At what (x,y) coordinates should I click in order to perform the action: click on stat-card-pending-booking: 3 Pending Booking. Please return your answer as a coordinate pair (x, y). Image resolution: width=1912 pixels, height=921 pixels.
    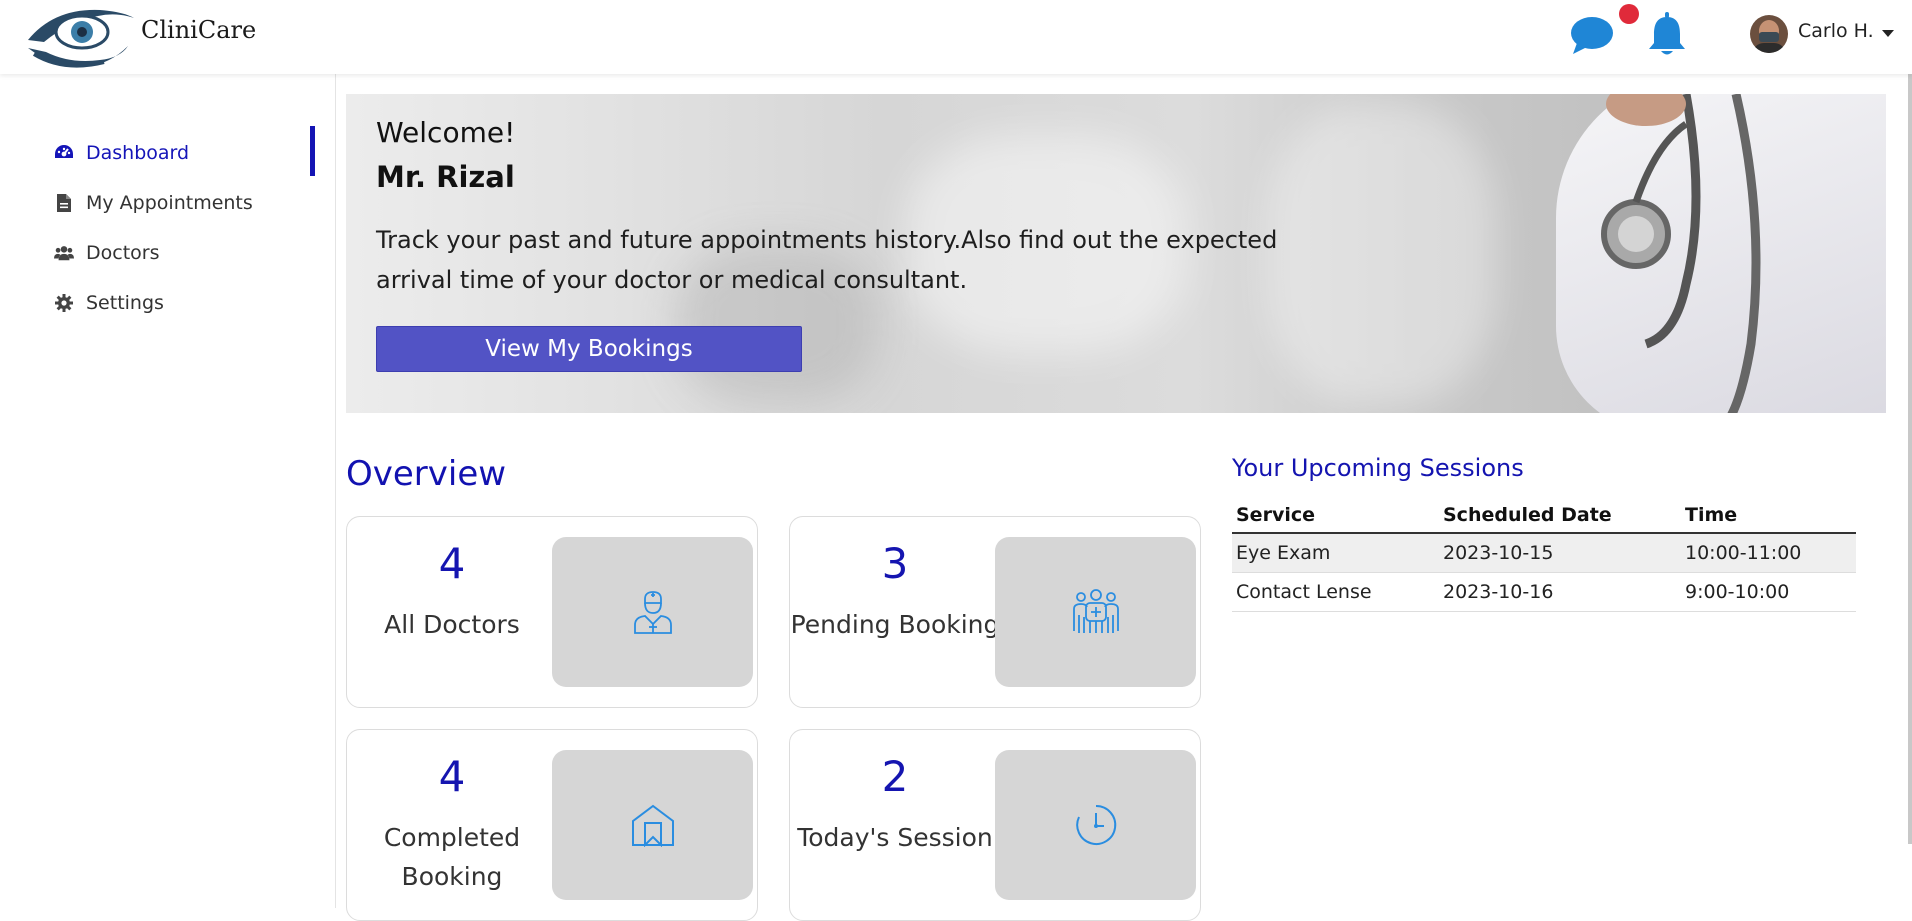
    Looking at the image, I should click on (995, 612).